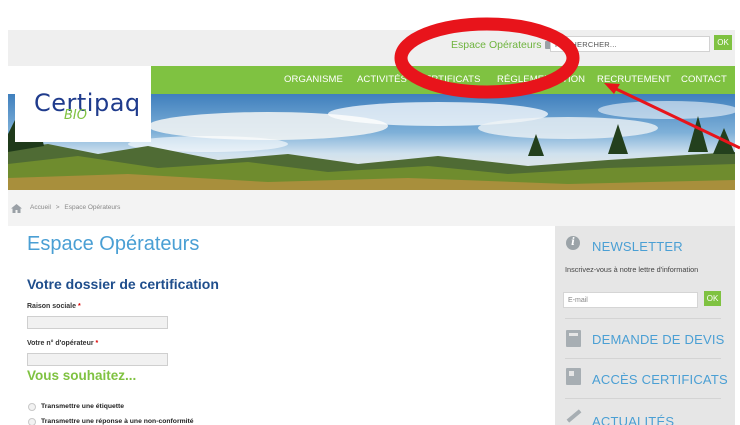  I want to click on option-radio-non-conformite, so click(32, 421).